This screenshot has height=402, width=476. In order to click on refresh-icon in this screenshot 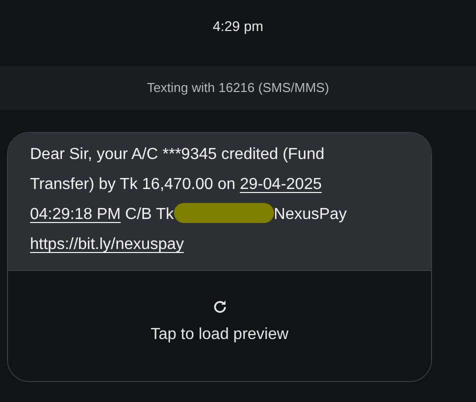, I will do `click(220, 307)`.